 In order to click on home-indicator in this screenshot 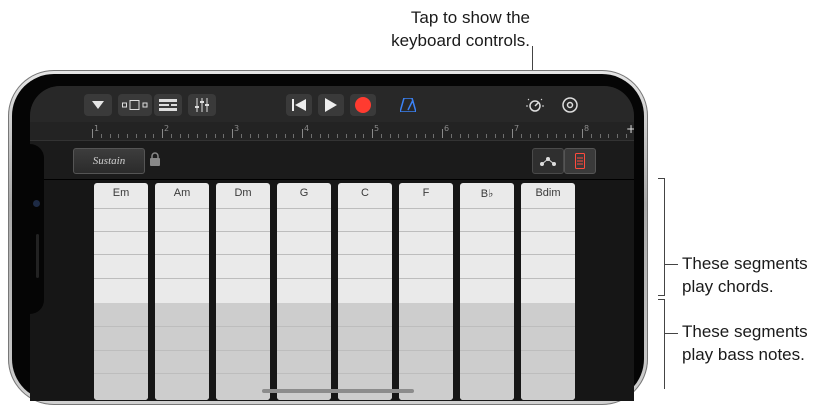, I will do `click(338, 391)`.